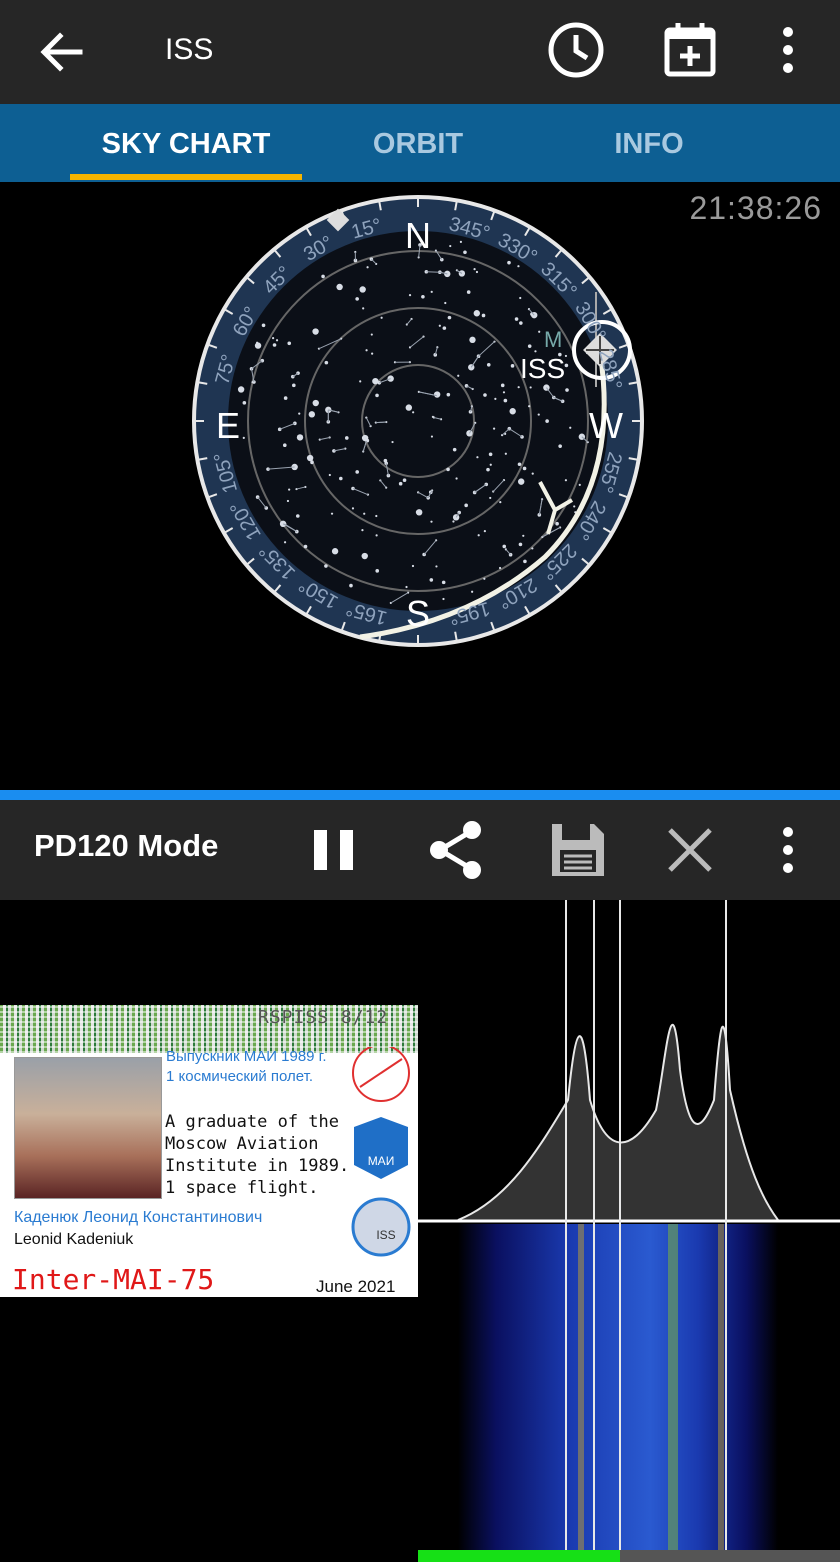  I want to click on compass-north: N, so click(418, 235).